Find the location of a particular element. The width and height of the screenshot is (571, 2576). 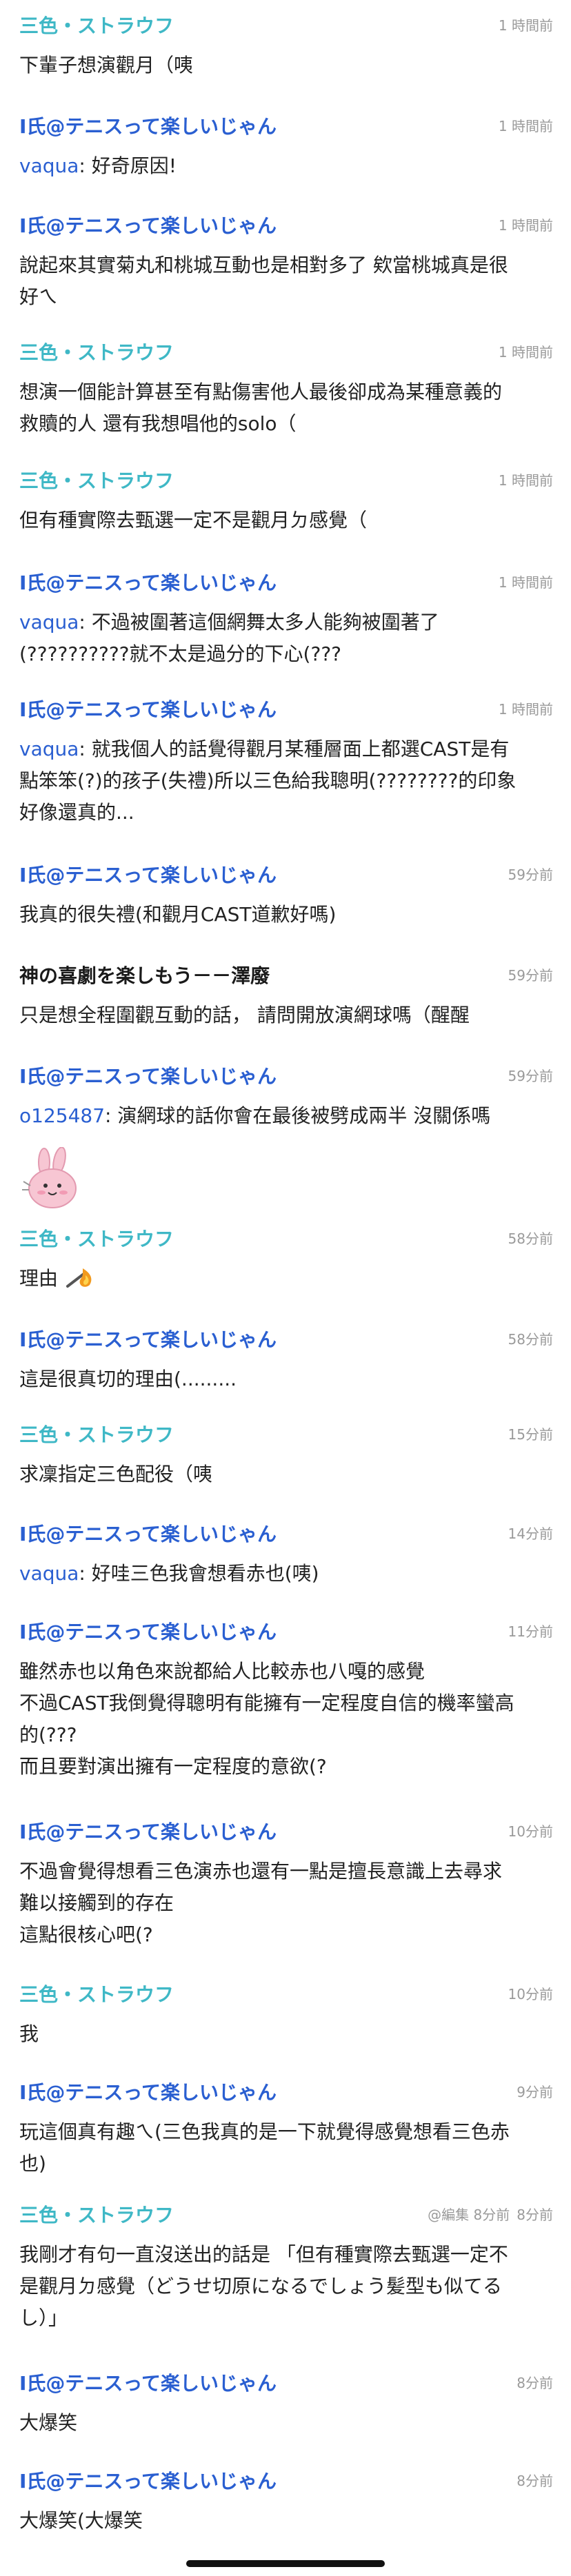

comment-line: o125487: 演網球的話你會在最後被劈成兩半 沒關係嗎 is located at coordinates (255, 1115).